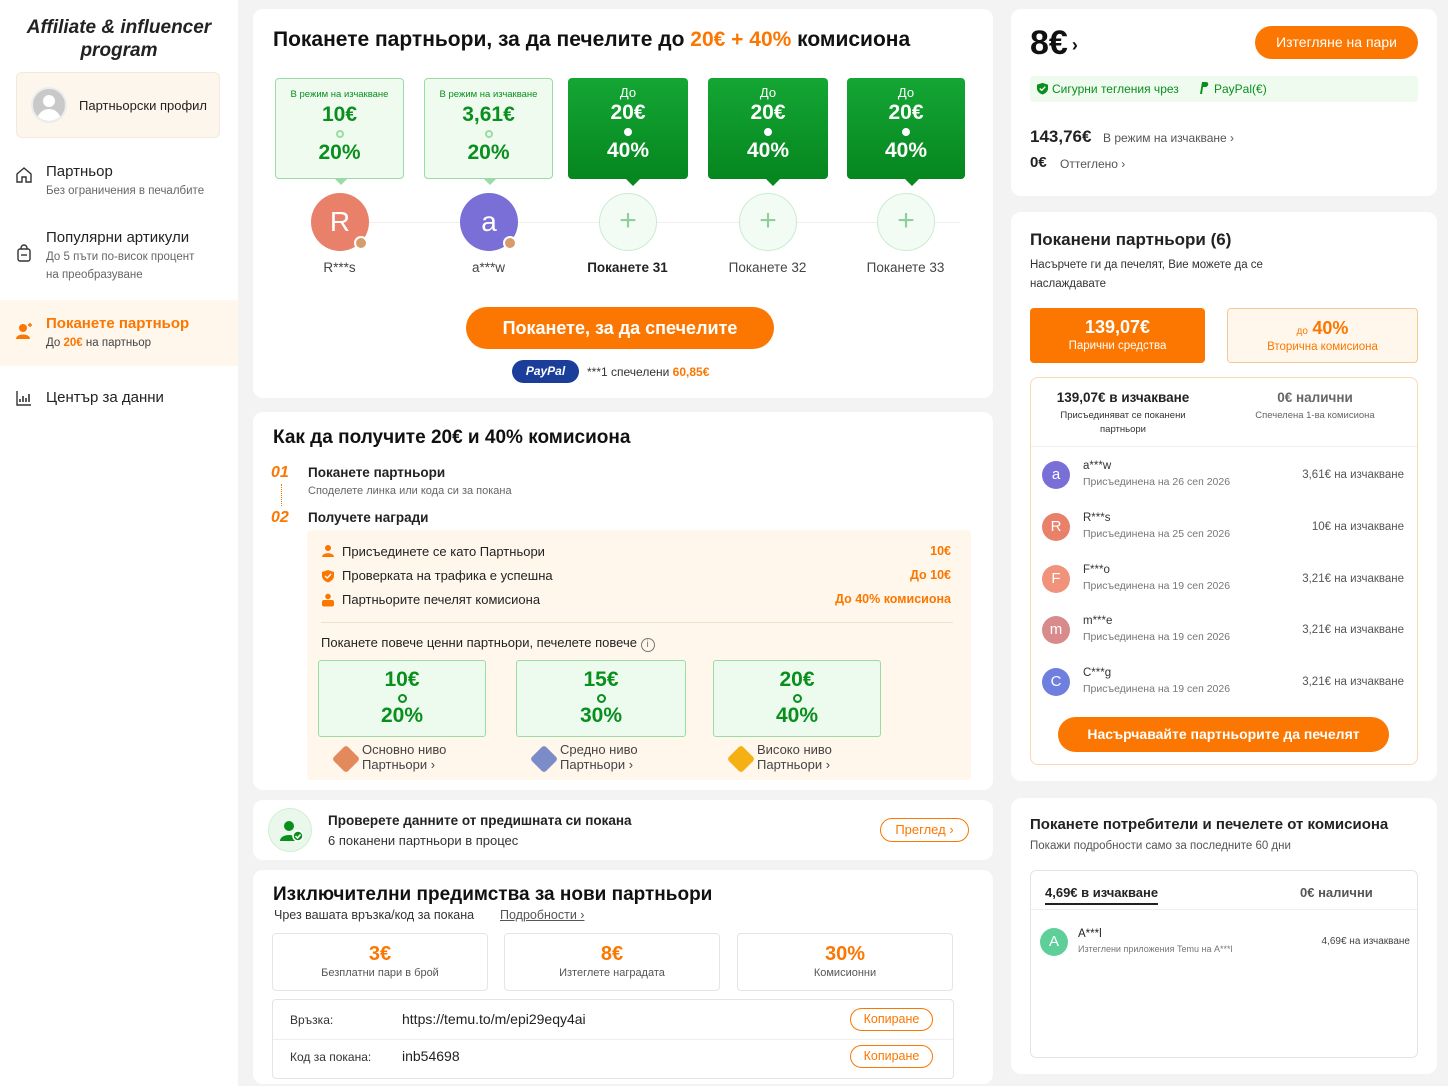 This screenshot has width=1448, height=1086. Describe the element at coordinates (930, 575) in the screenshot. I see `reward-value: До 10€` at that location.